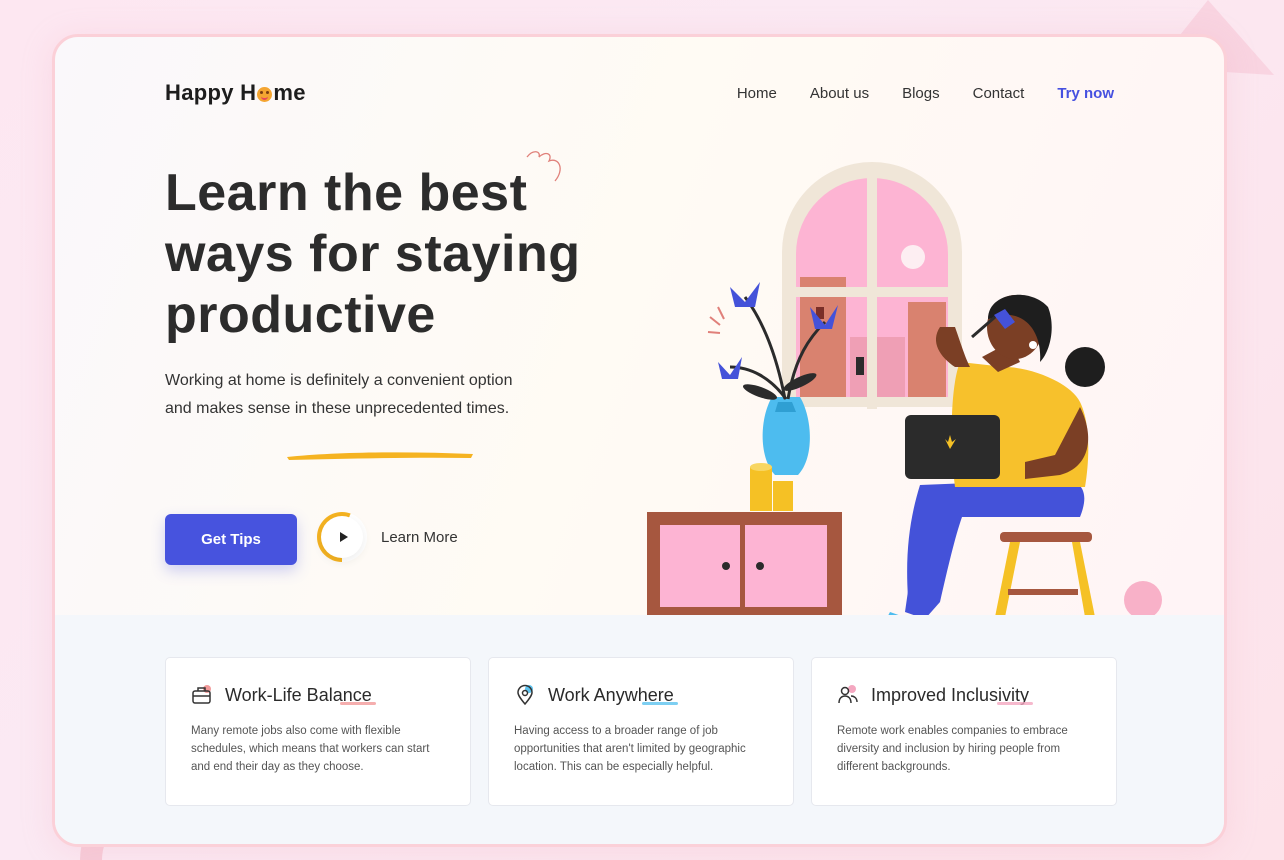 This screenshot has height=860, width=1284. What do you see at coordinates (1085, 93) in the screenshot?
I see `try-now-link: Try now` at bounding box center [1085, 93].